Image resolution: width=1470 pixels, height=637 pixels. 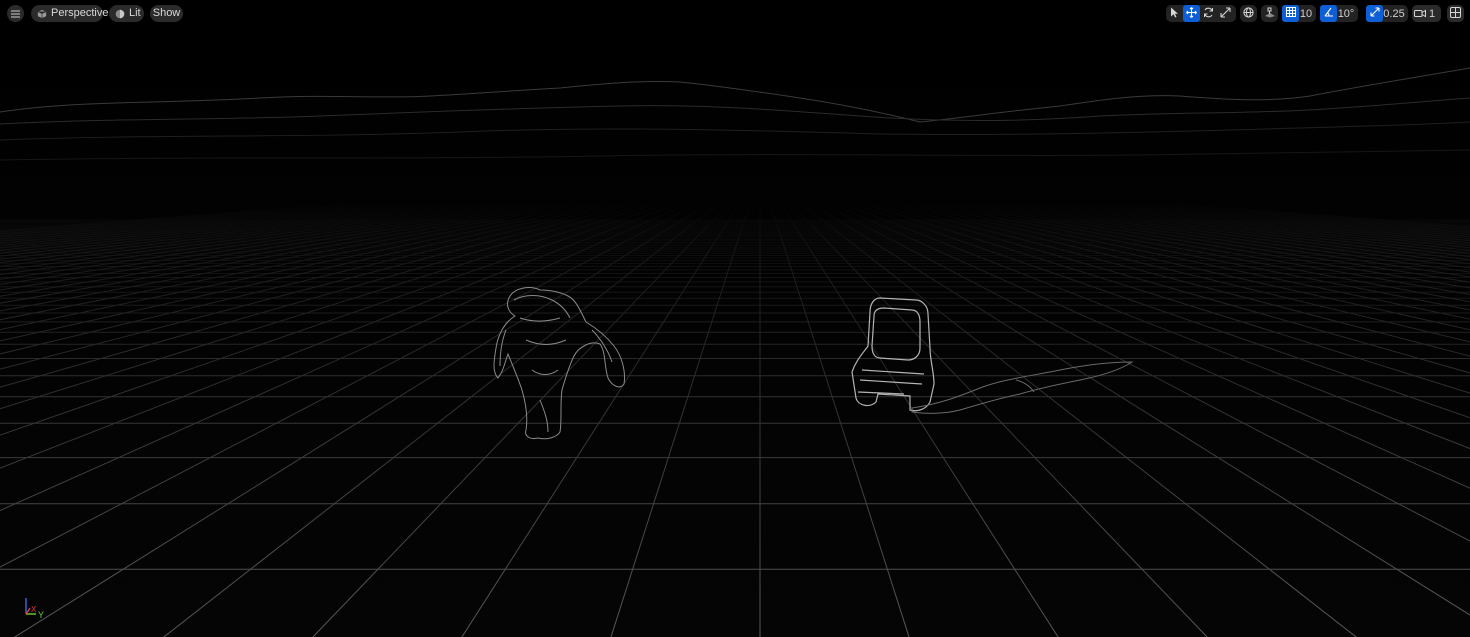 I want to click on scale-arrows-icon, so click(x=1225, y=13).